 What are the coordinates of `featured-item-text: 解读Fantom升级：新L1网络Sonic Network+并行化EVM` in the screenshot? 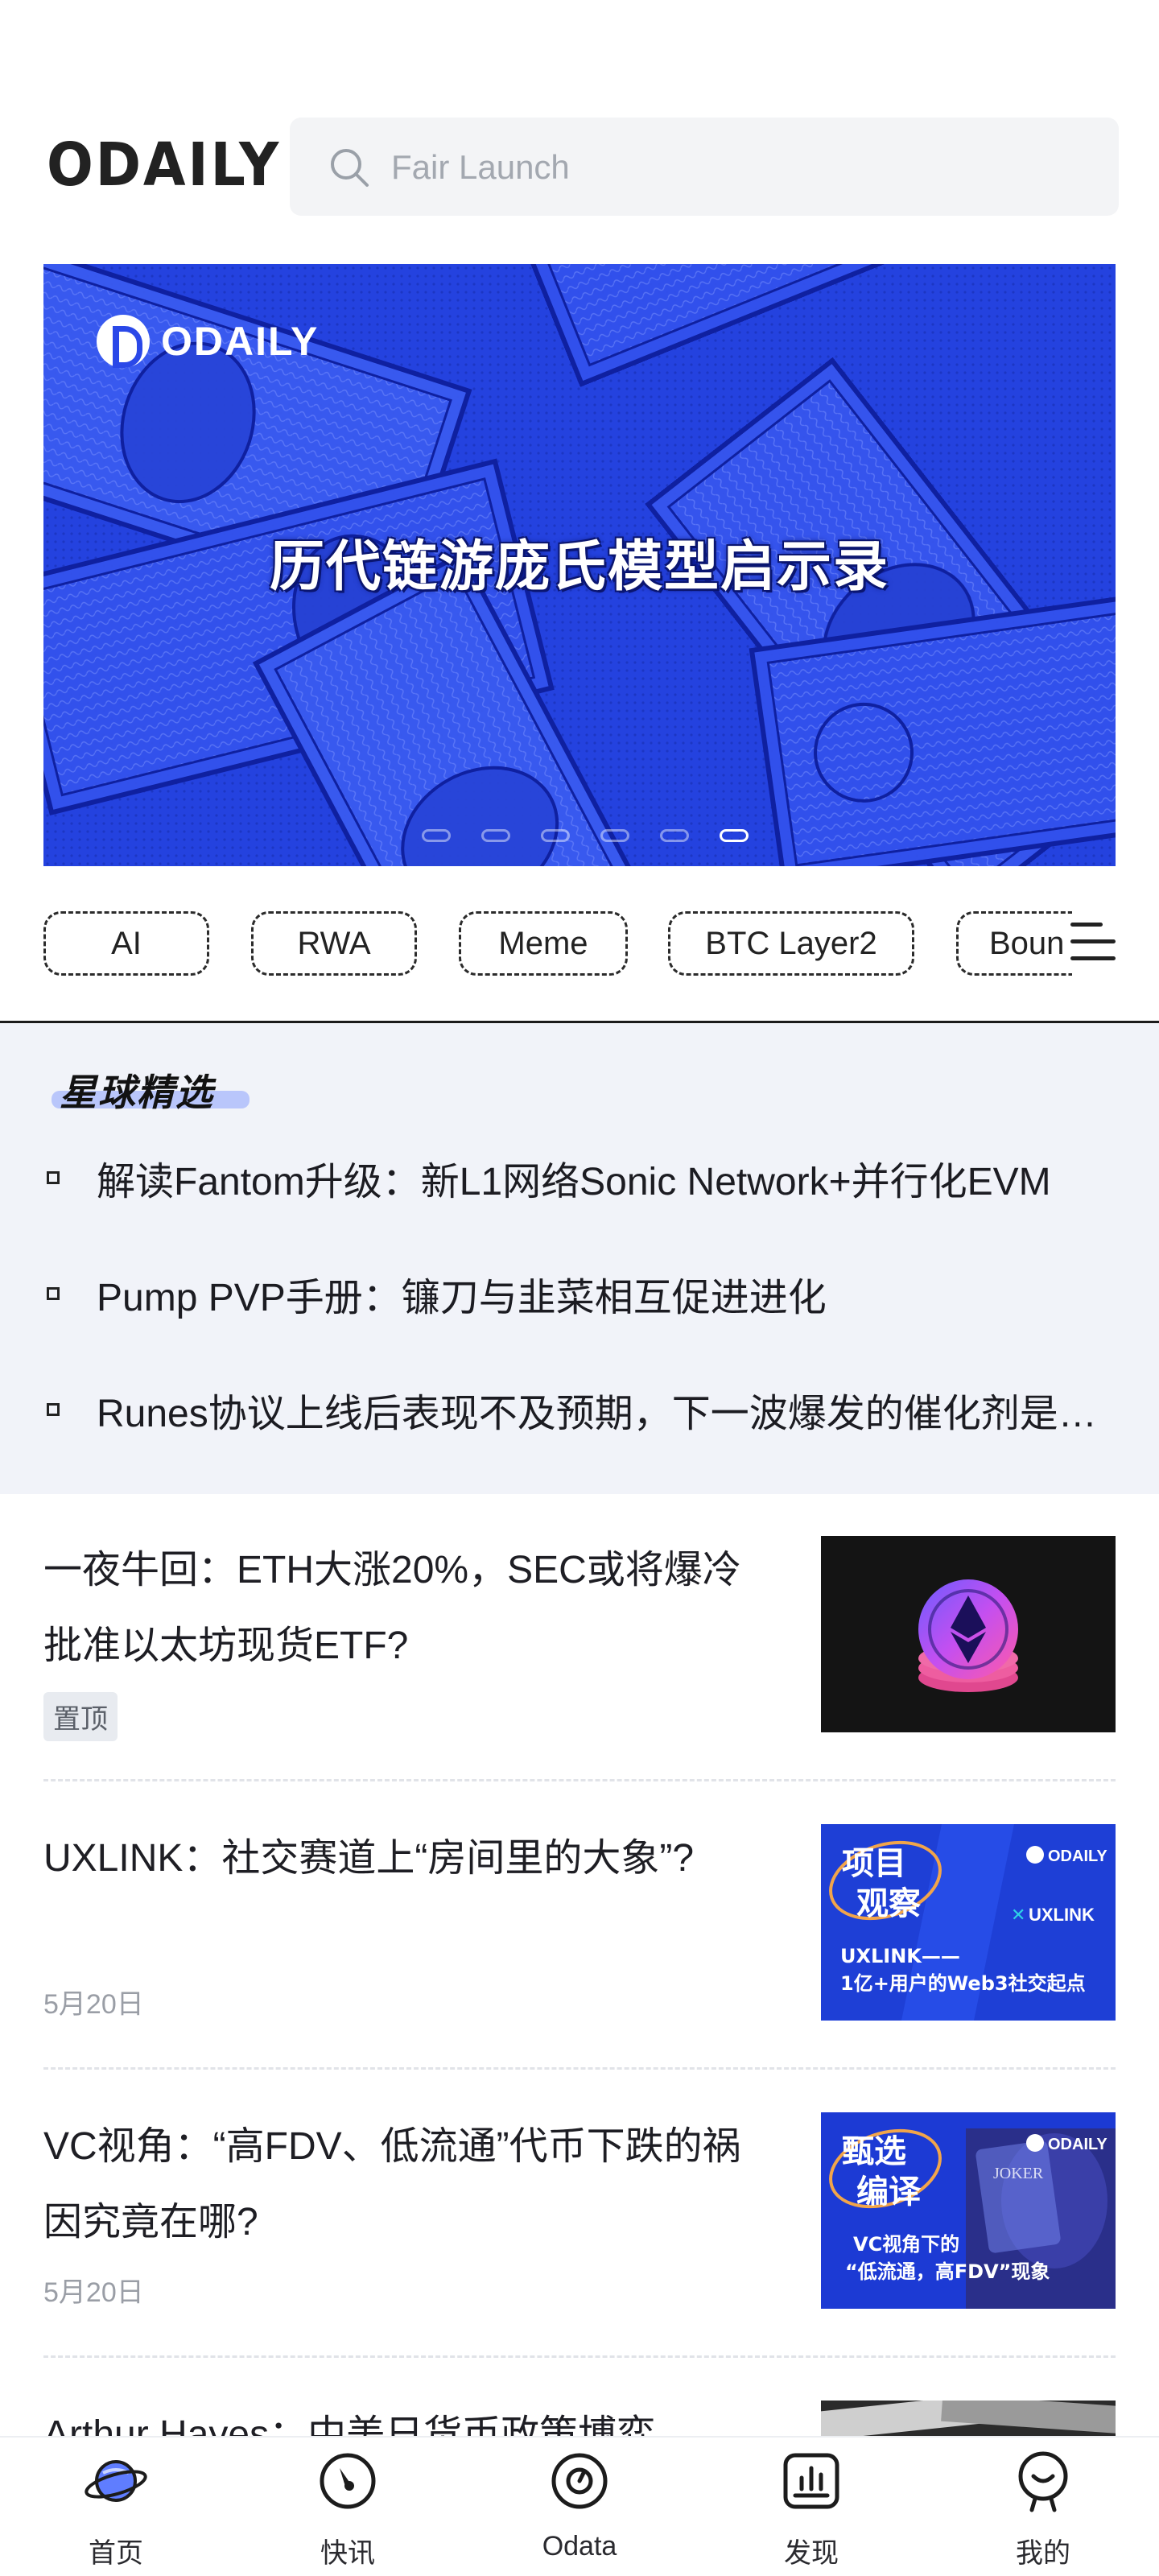 It's located at (574, 1178).